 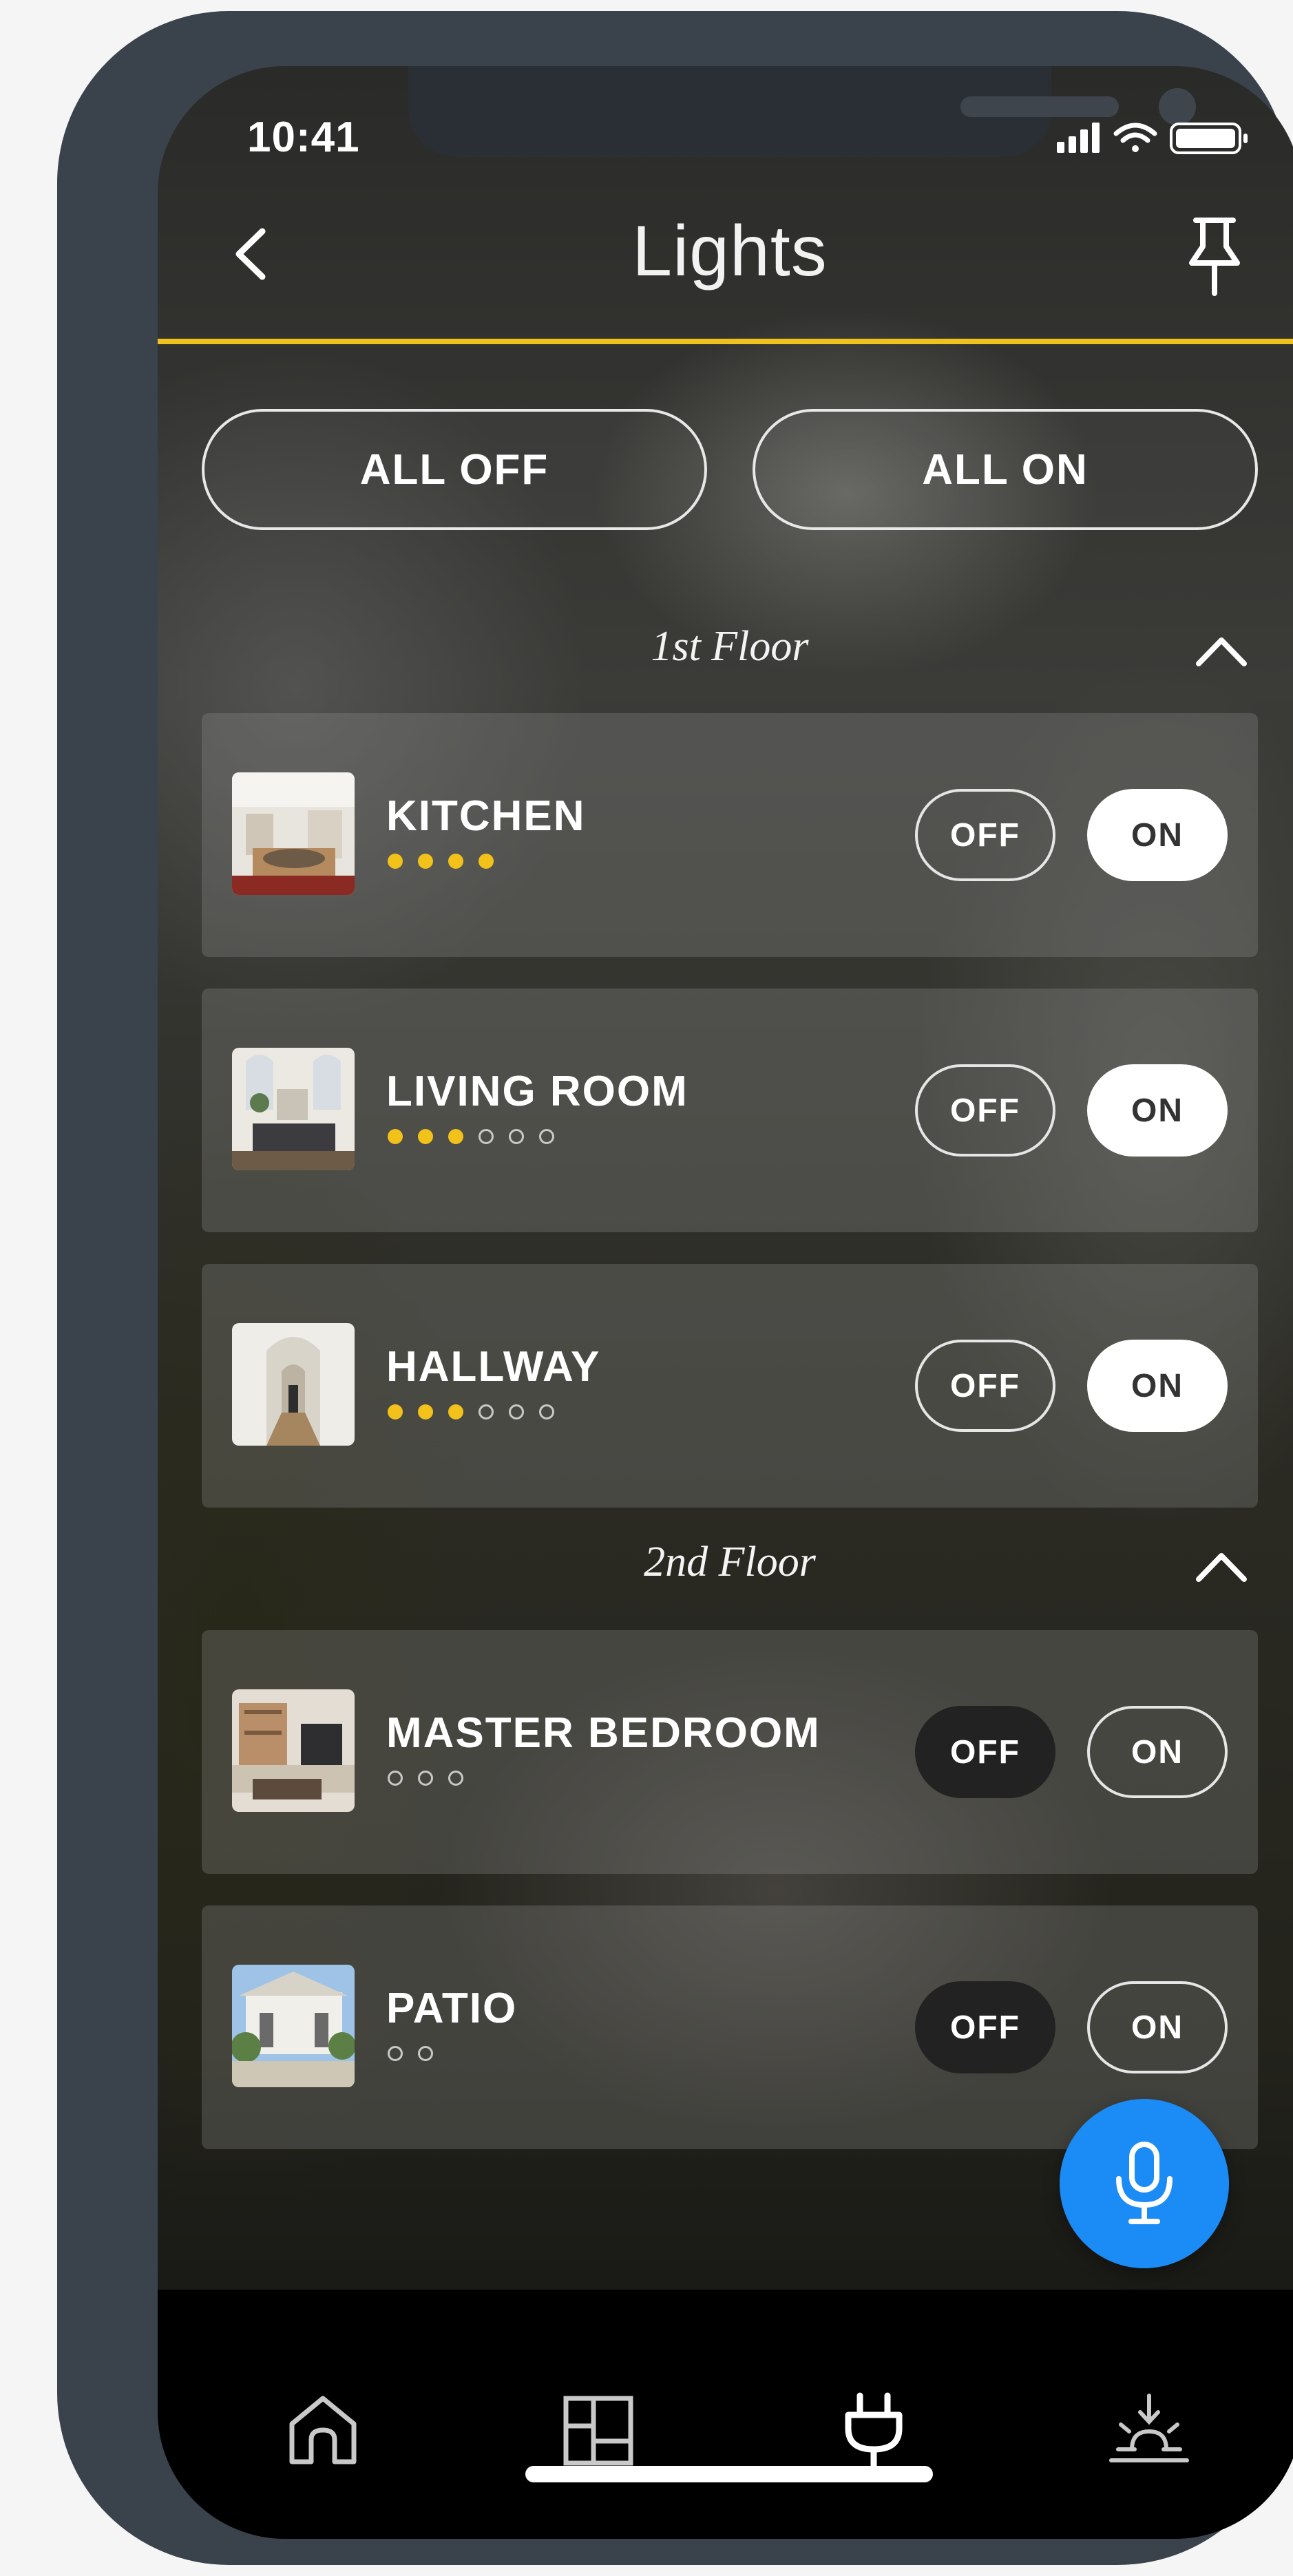 What do you see at coordinates (454, 470) in the screenshot?
I see `all-off-button: ALL OFF` at bounding box center [454, 470].